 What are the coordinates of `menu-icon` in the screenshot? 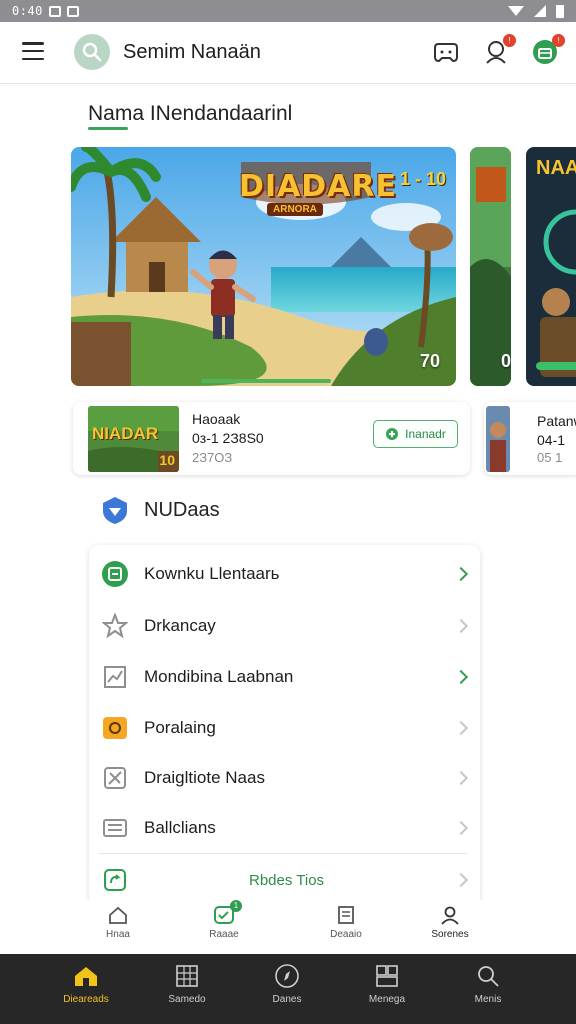 It's located at (33, 51).